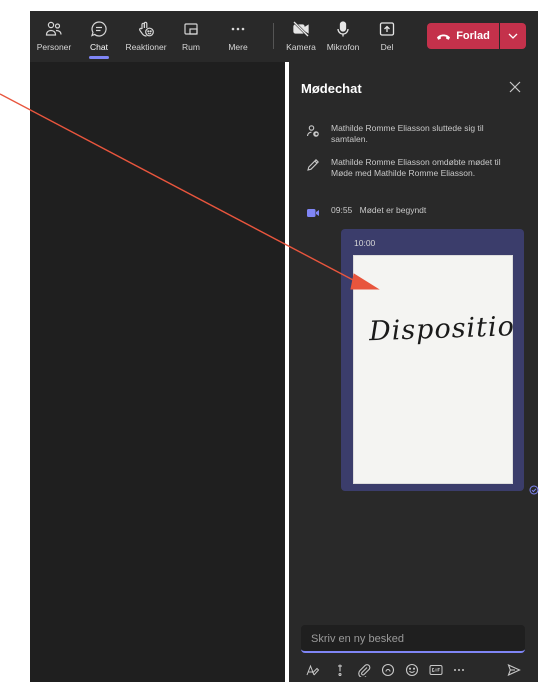 Image resolution: width=545 pixels, height=682 pixels. I want to click on share-label: Del, so click(387, 47).